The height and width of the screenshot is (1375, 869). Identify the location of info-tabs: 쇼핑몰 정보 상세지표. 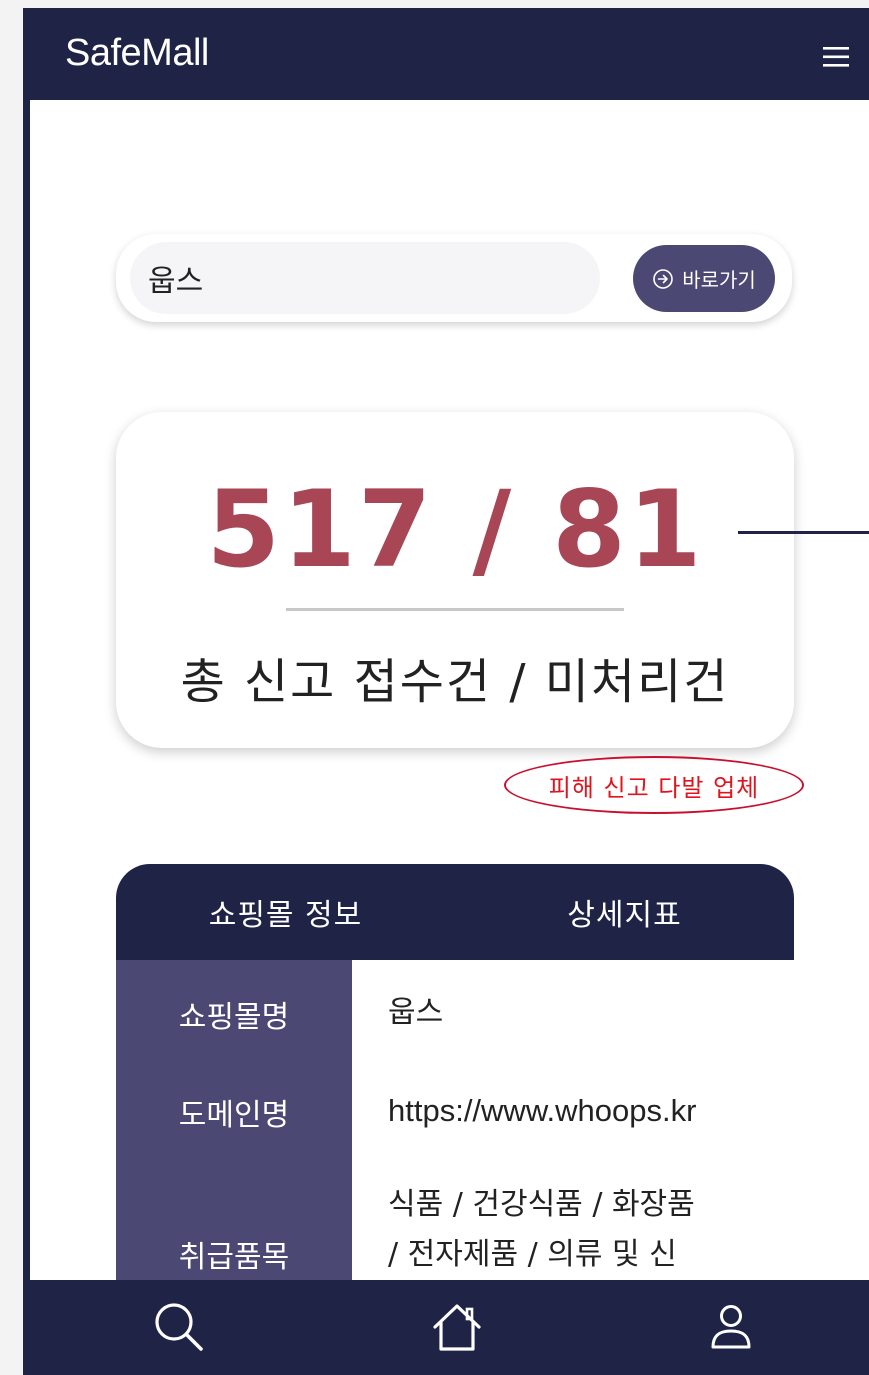
(455, 912).